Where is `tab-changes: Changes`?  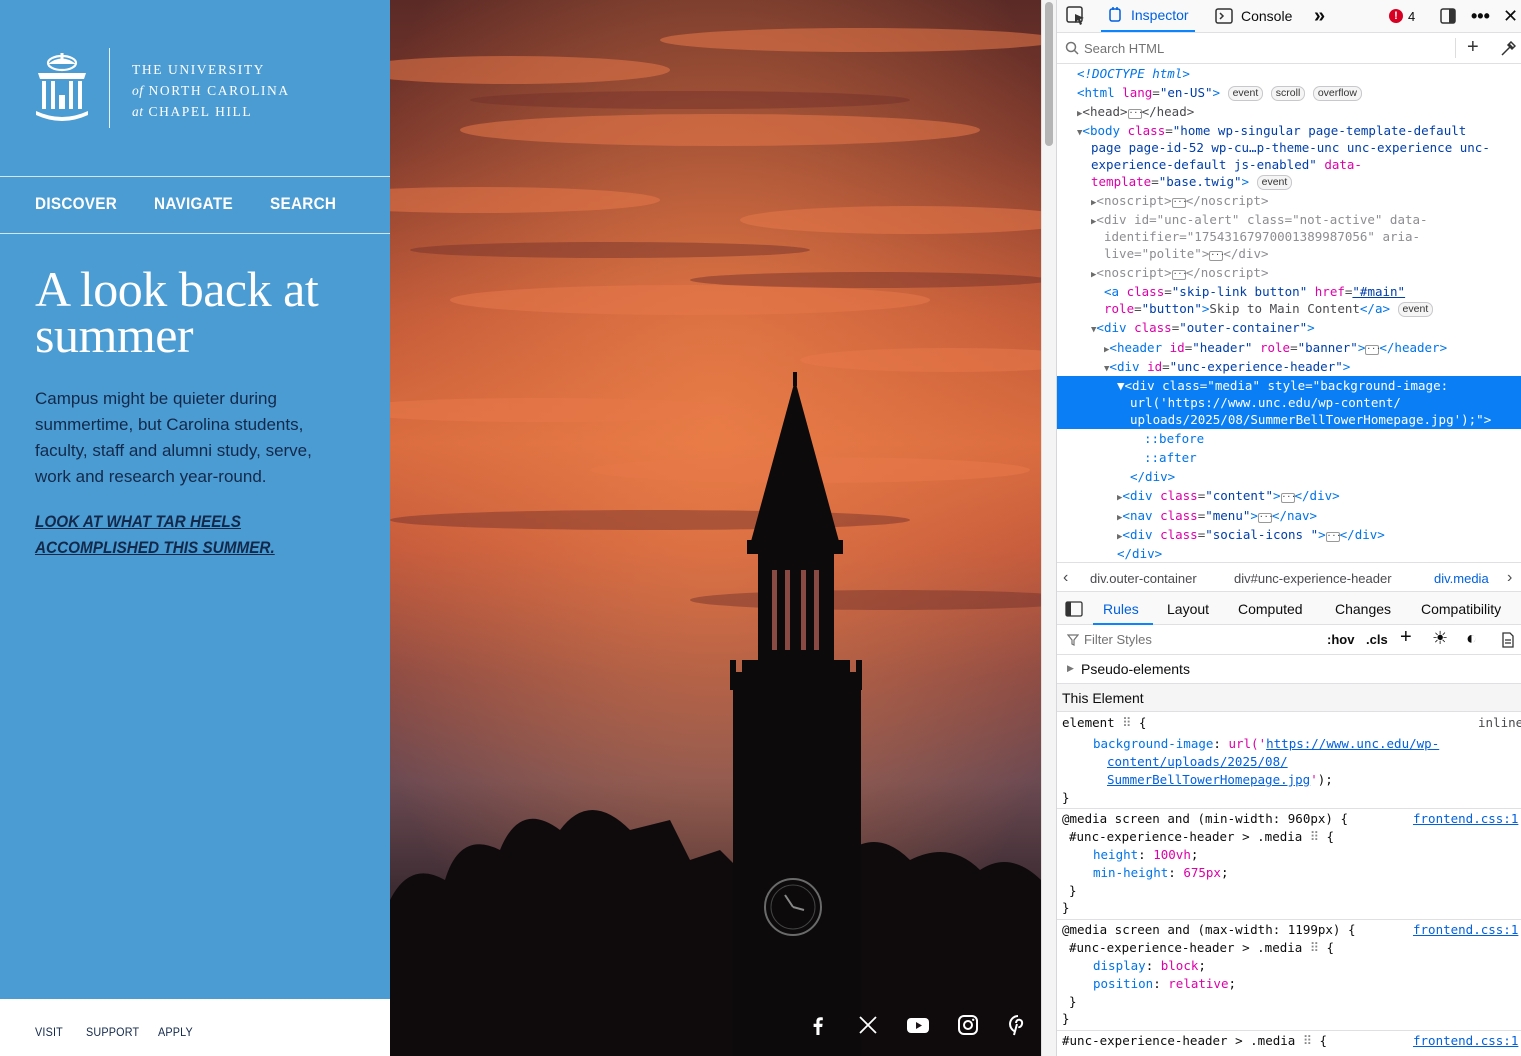 tab-changes: Changes is located at coordinates (1363, 609).